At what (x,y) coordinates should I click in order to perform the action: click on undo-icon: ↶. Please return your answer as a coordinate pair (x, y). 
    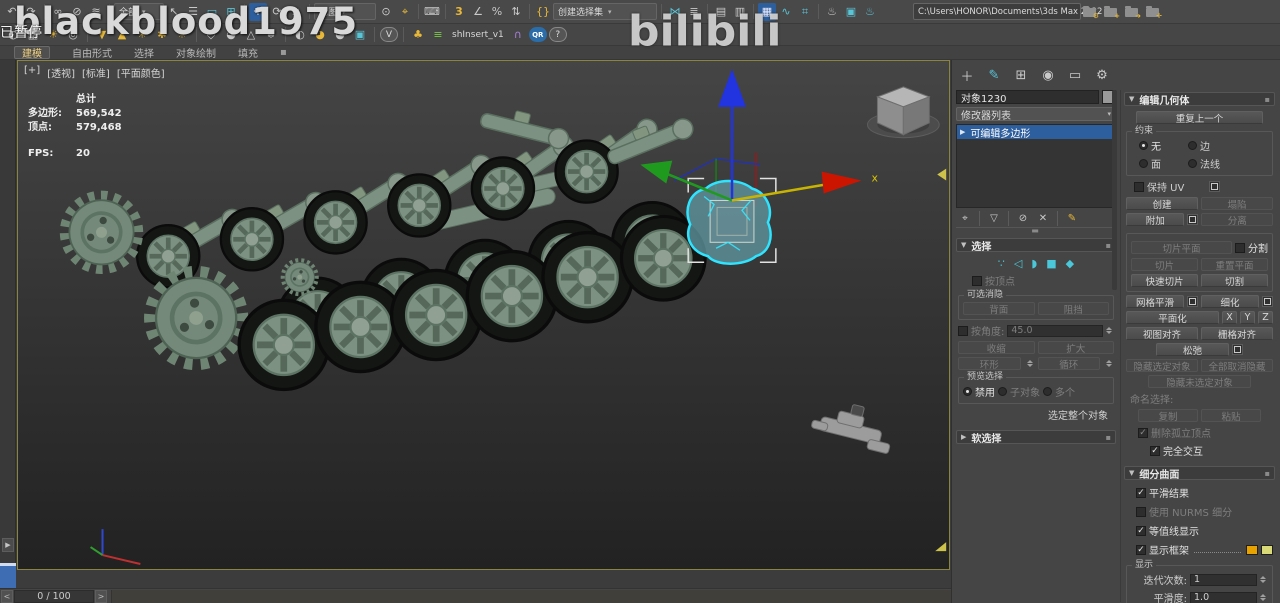
    Looking at the image, I should click on (12, 12).